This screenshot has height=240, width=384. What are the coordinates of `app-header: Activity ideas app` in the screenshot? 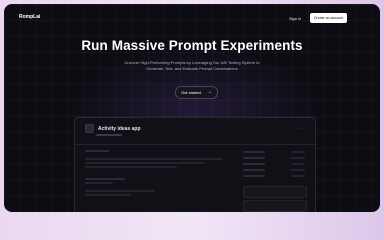 It's located at (113, 128).